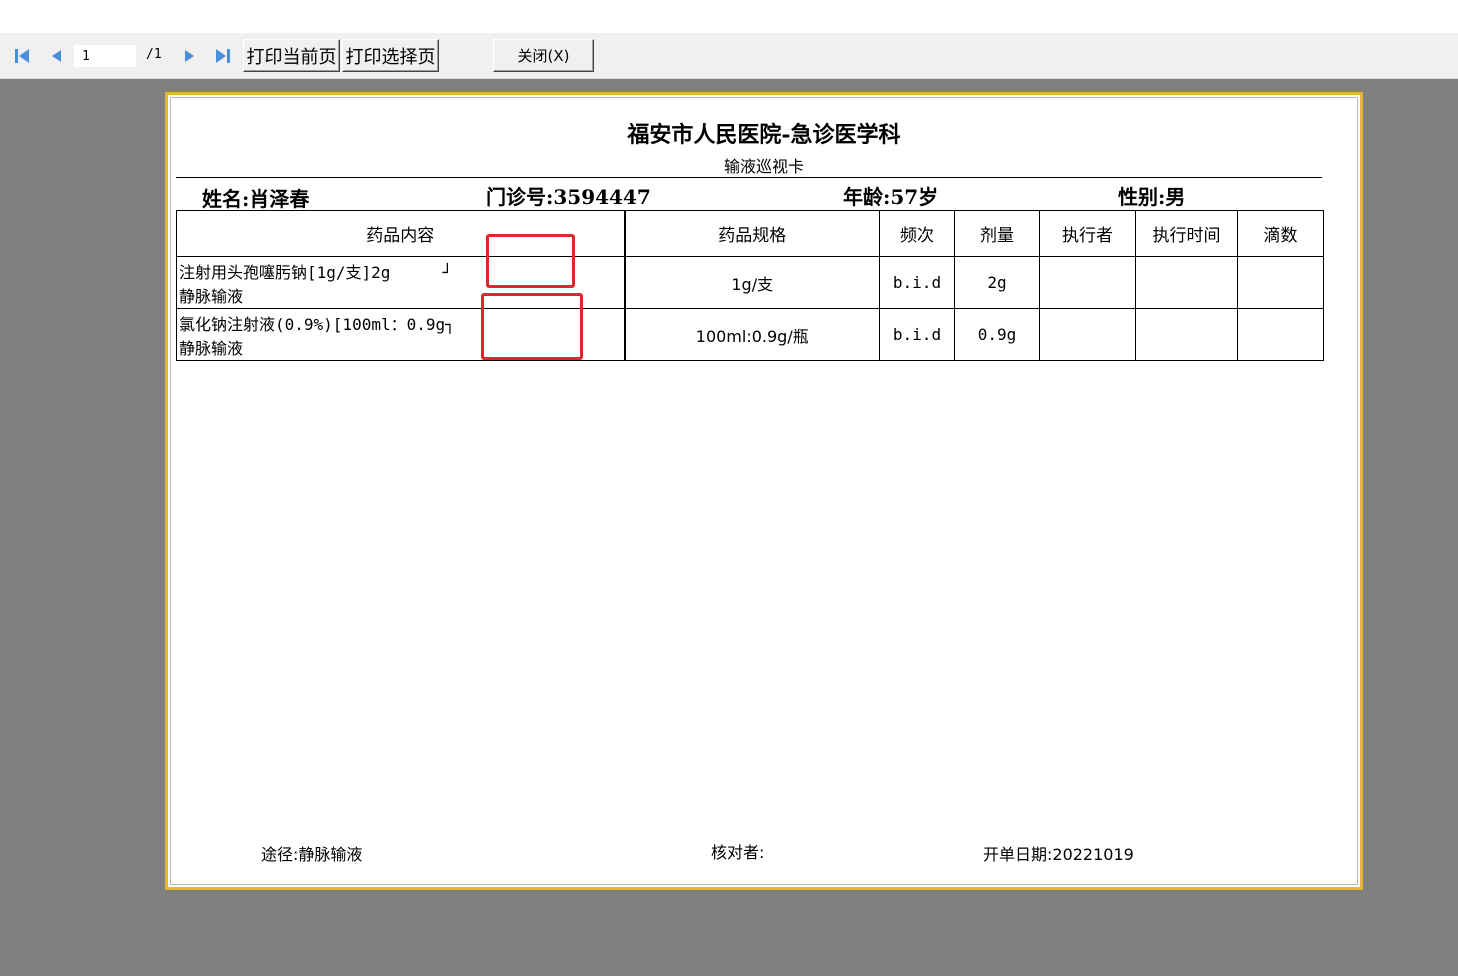 The image size is (1458, 976). I want to click on table-row: 注射用头孢噻肟钠[1g/支]2g ┘ 静脉输液 1g/支 b.i.d 2g, so click(750, 282).